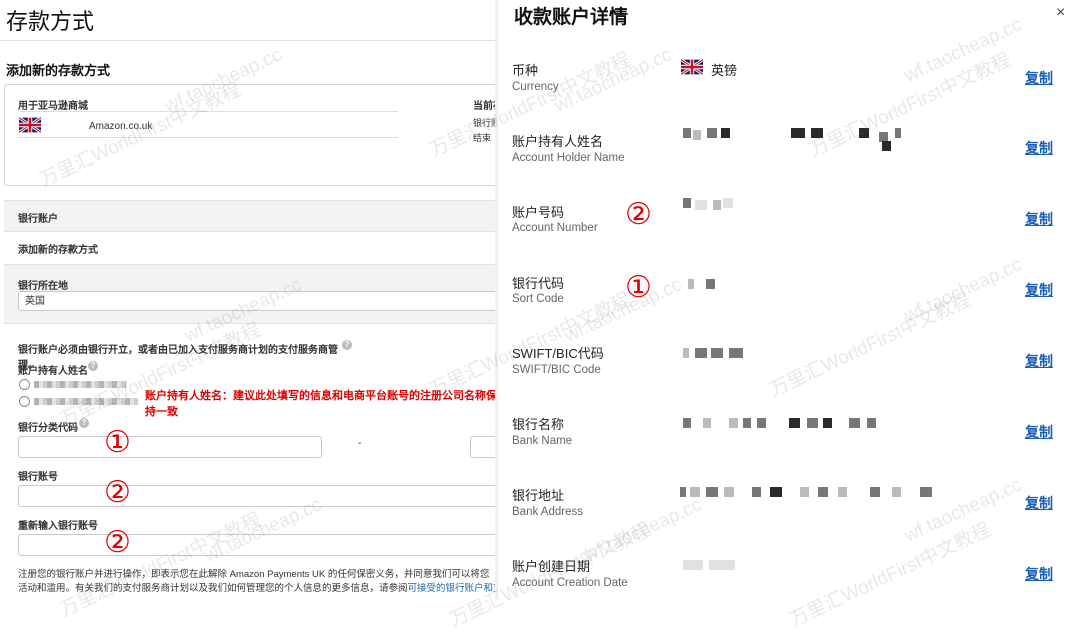 Image resolution: width=1080 pixels, height=632 pixels. What do you see at coordinates (58, 526) in the screenshot?
I see `reenter-account-label: 重新输入银行账号` at bounding box center [58, 526].